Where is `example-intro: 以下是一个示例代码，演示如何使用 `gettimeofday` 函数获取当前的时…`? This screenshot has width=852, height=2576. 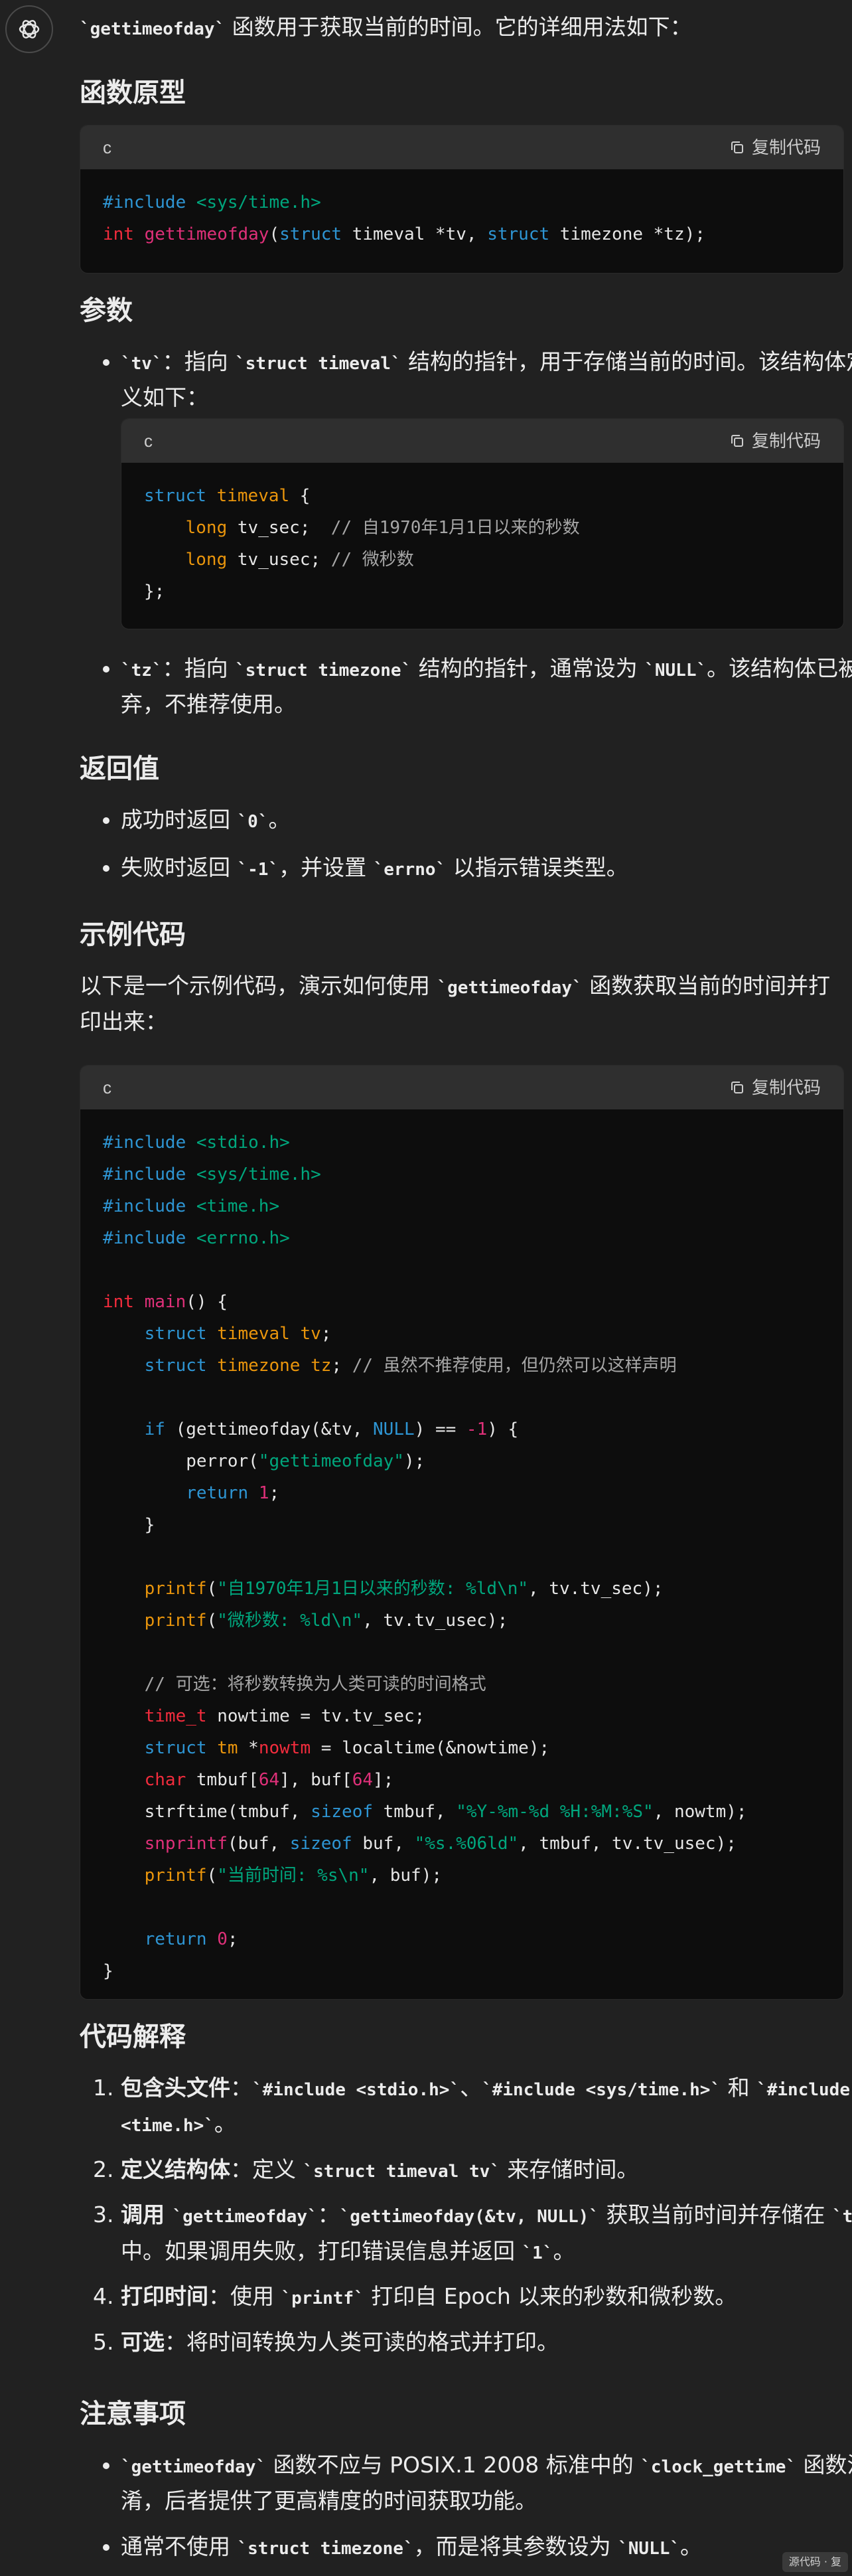
example-intro: 以下是一个示例代码，演示如何使用 `gettimeofday` 函数获取当前的时… is located at coordinates (455, 1004).